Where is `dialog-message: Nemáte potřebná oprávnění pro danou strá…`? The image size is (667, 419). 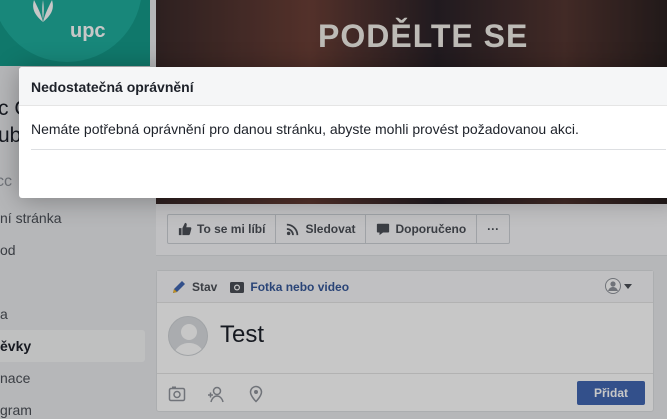 dialog-message: Nemáte potřebná oprávnění pro danou strá… is located at coordinates (305, 129).